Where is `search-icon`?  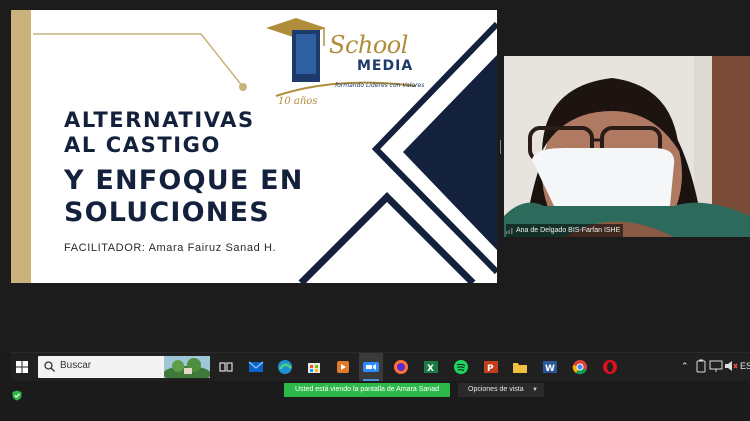
search-icon is located at coordinates (49, 366).